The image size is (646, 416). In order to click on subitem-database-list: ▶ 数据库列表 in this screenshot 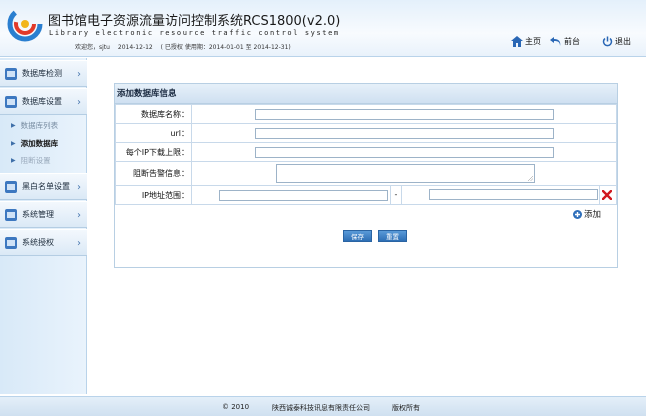, I will do `click(34, 125)`.